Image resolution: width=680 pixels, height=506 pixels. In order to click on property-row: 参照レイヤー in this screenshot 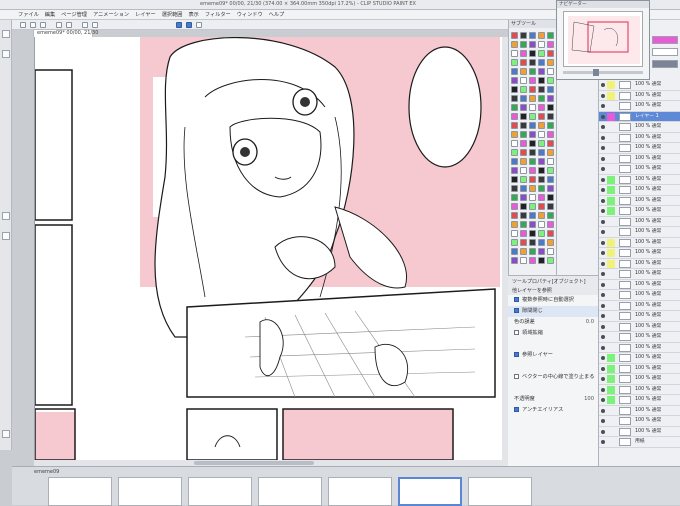, I will do `click(553, 355)`.